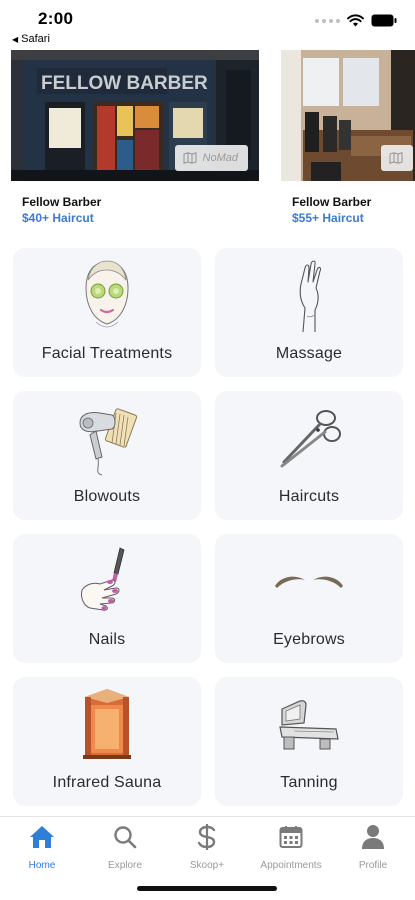 The width and height of the screenshot is (415, 900). What do you see at coordinates (107, 725) in the screenshot?
I see `sauna-icon` at bounding box center [107, 725].